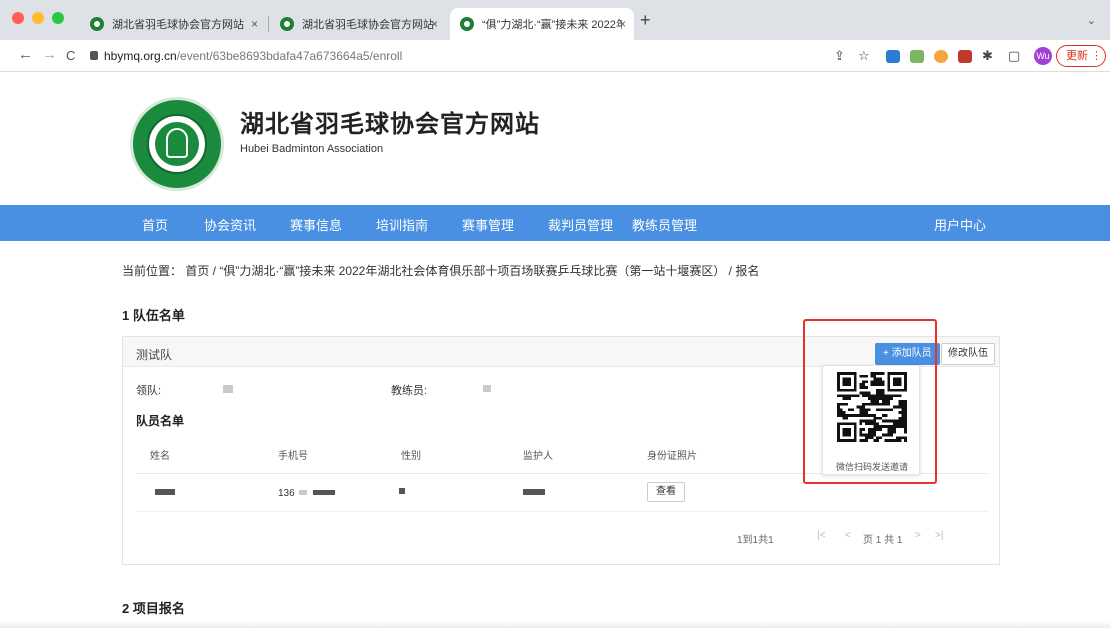 Image resolution: width=1110 pixels, height=628 pixels. I want to click on tab-search-icon: ⌄, so click(1091, 20).